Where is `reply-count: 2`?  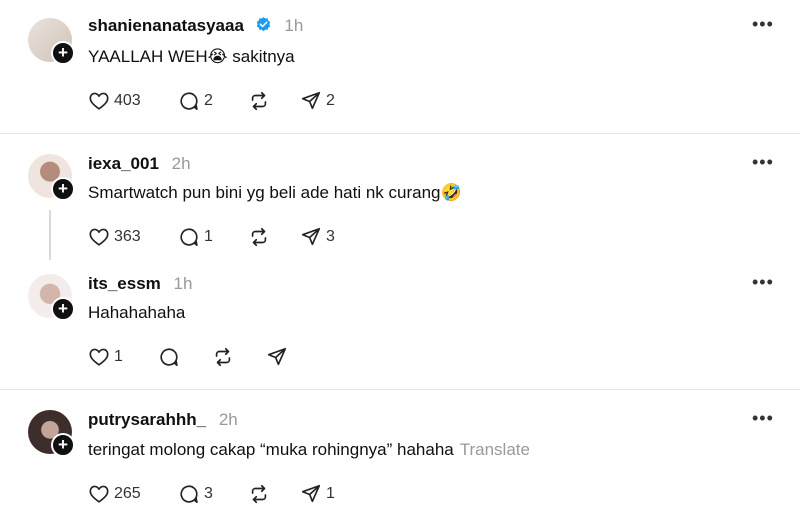
reply-count: 2 is located at coordinates (208, 100).